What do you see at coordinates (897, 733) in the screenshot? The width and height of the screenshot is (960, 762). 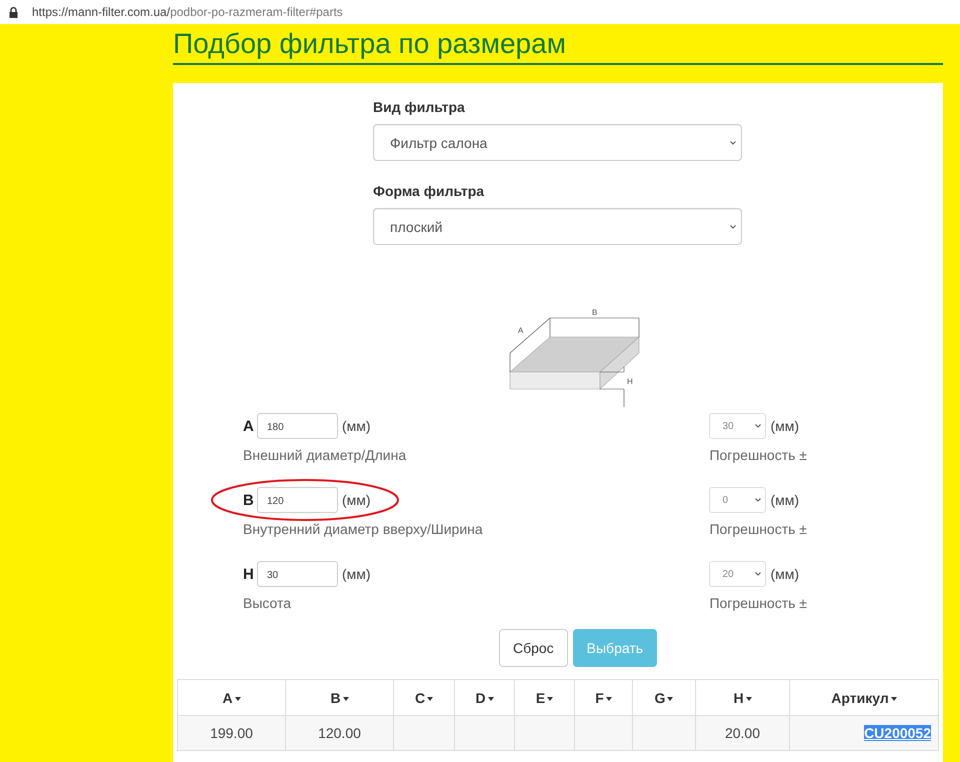 I see `article-link: CU200052` at bounding box center [897, 733].